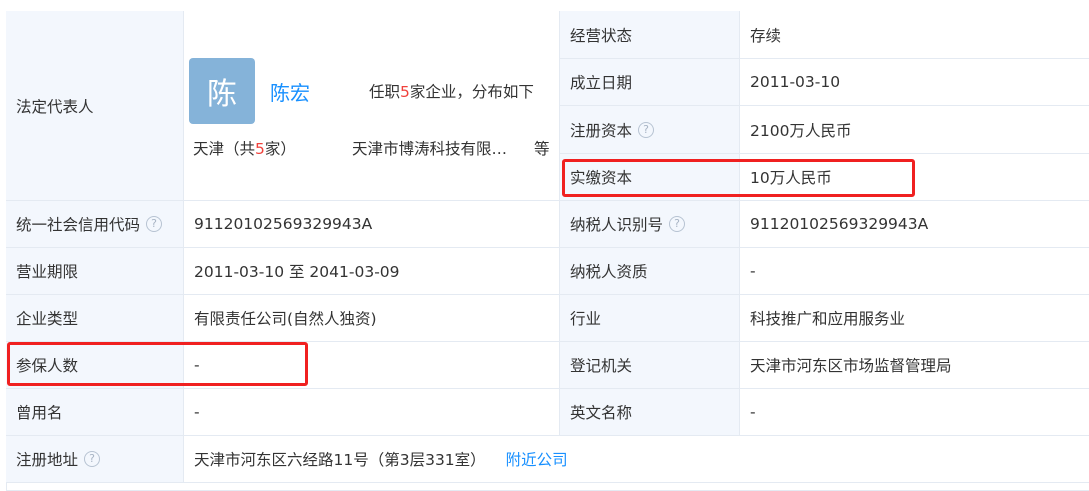 Image resolution: width=1089 pixels, height=491 pixels. I want to click on credit-code-value-cell: 91120102569329943A, so click(372, 224).